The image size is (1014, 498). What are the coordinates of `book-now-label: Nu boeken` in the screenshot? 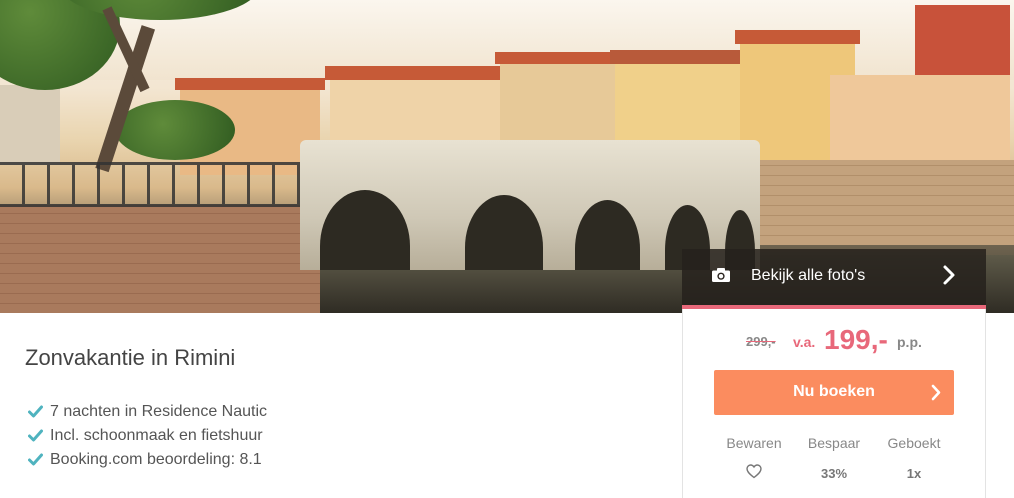 It's located at (834, 391).